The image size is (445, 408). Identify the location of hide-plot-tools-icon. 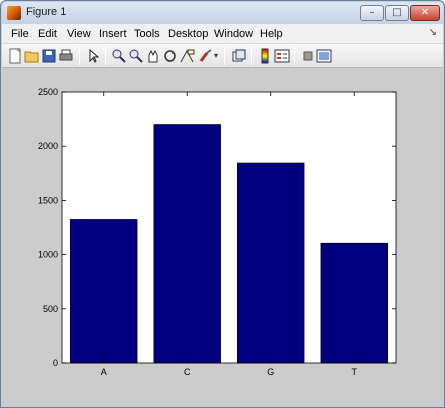
(308, 56).